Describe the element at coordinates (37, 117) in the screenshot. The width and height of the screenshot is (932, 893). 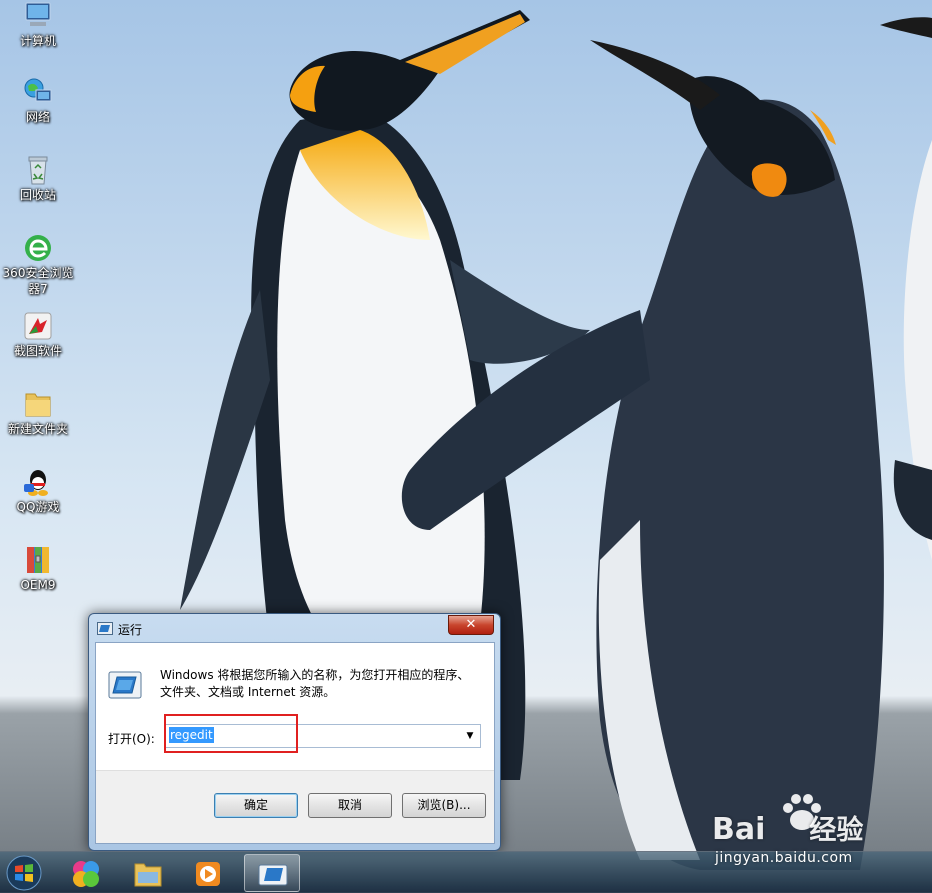
I see `desktop-icon-label: 网络` at that location.